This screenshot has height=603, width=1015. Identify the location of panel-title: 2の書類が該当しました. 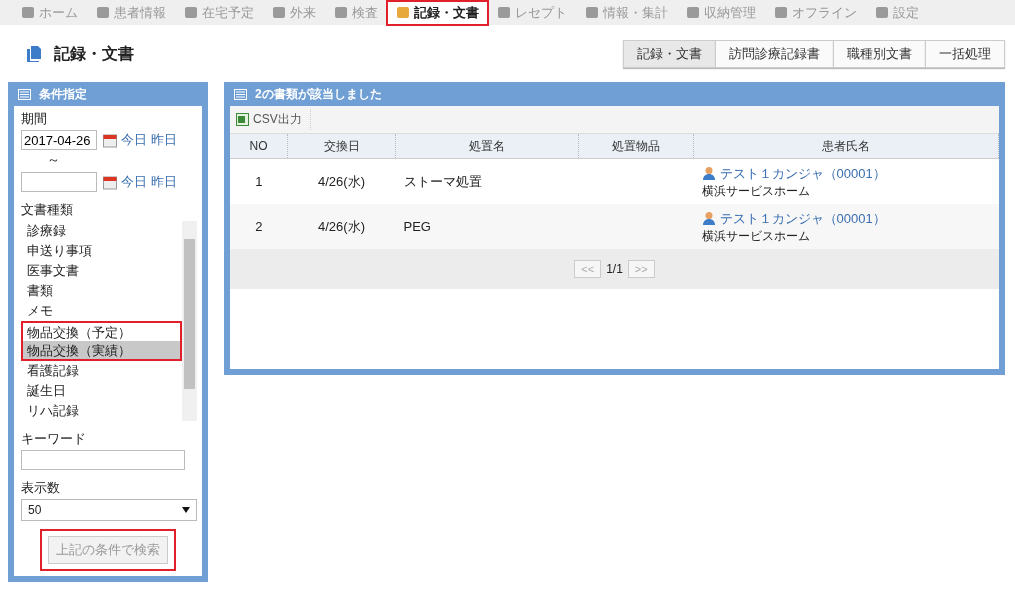
(318, 94).